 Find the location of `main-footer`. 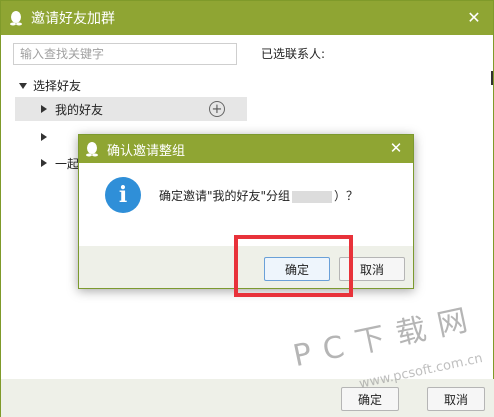

main-footer is located at coordinates (247, 398).